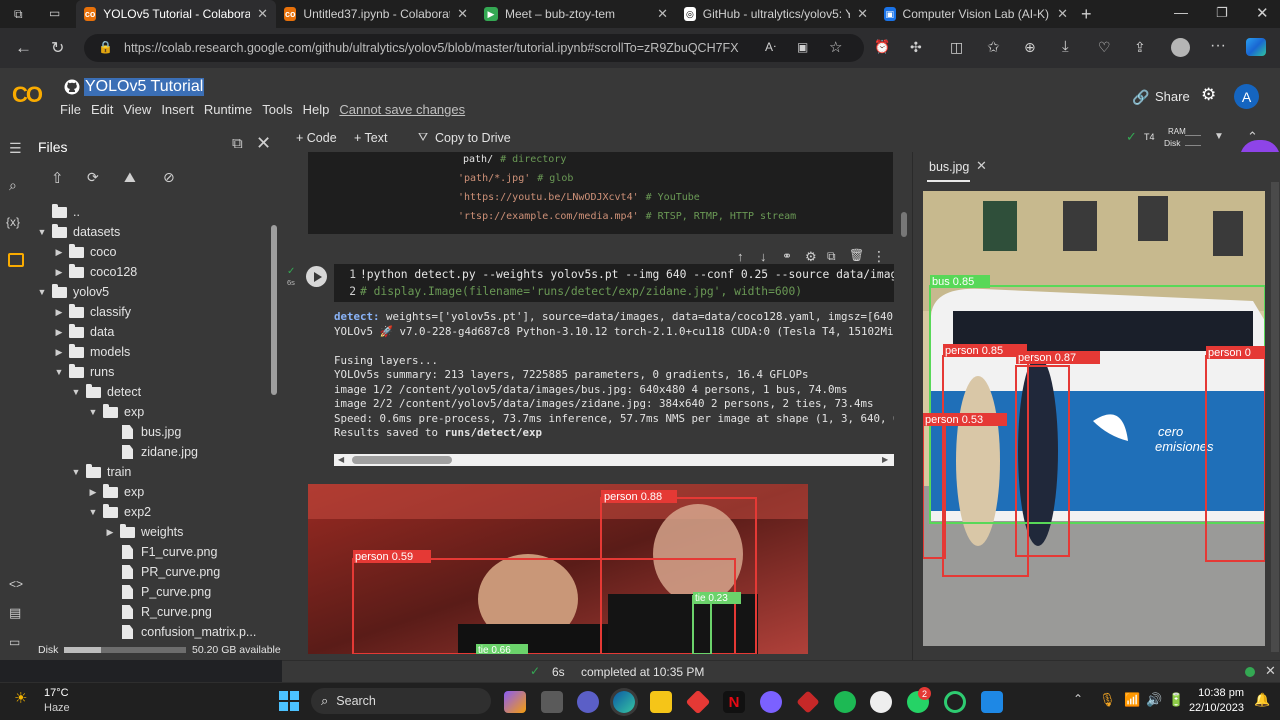  Describe the element at coordinates (1215, 708) in the screenshot. I see `clock-date: 22/10/2023` at that location.